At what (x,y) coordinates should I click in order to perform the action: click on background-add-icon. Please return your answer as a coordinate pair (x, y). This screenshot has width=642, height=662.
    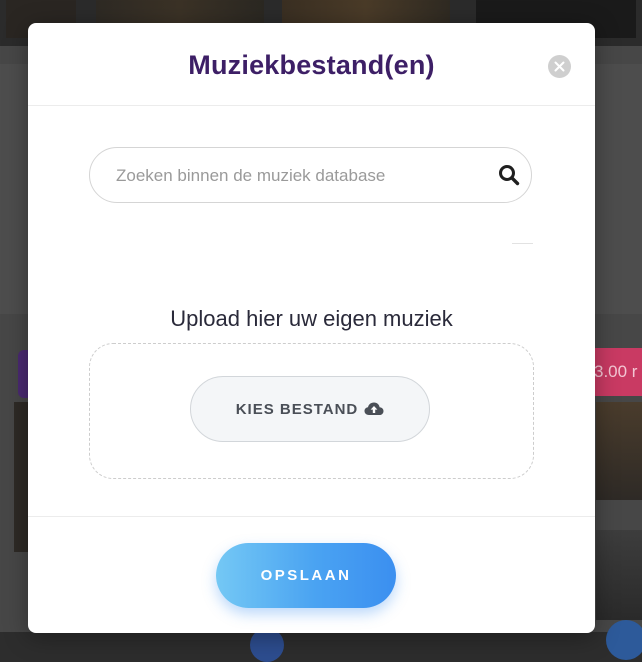
    Looking at the image, I should click on (624, 640).